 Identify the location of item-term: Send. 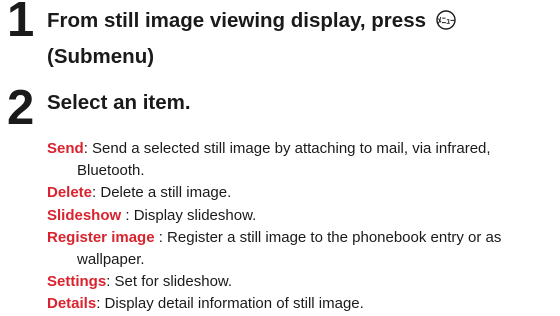
(65, 148).